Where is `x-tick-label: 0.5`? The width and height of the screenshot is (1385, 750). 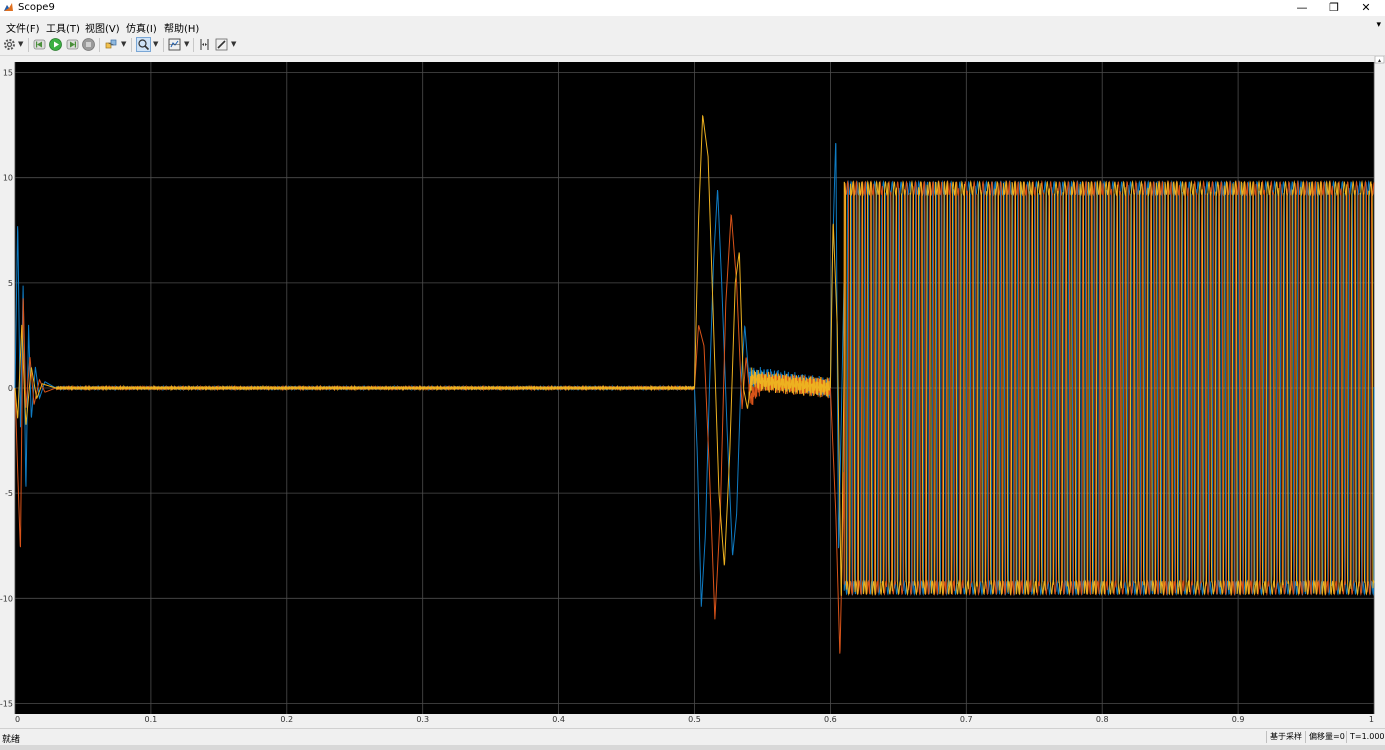
x-tick-label: 0.5 is located at coordinates (694, 719).